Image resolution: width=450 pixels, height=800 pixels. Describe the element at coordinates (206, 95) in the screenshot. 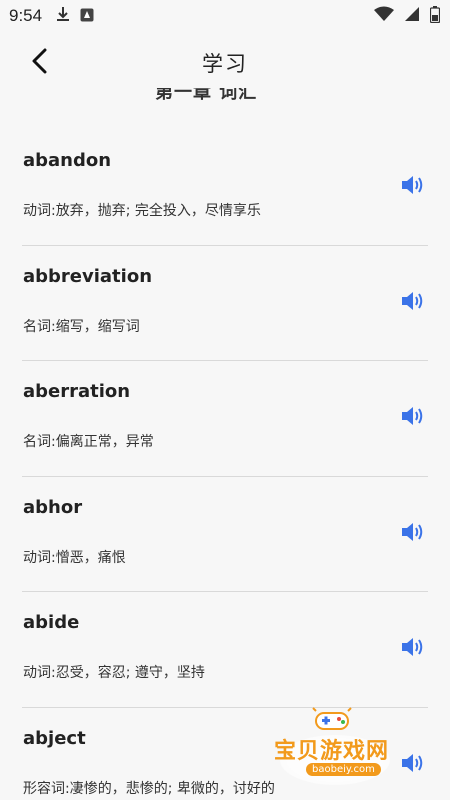

I see `clipped-section-heading: 第一章 词汇` at that location.